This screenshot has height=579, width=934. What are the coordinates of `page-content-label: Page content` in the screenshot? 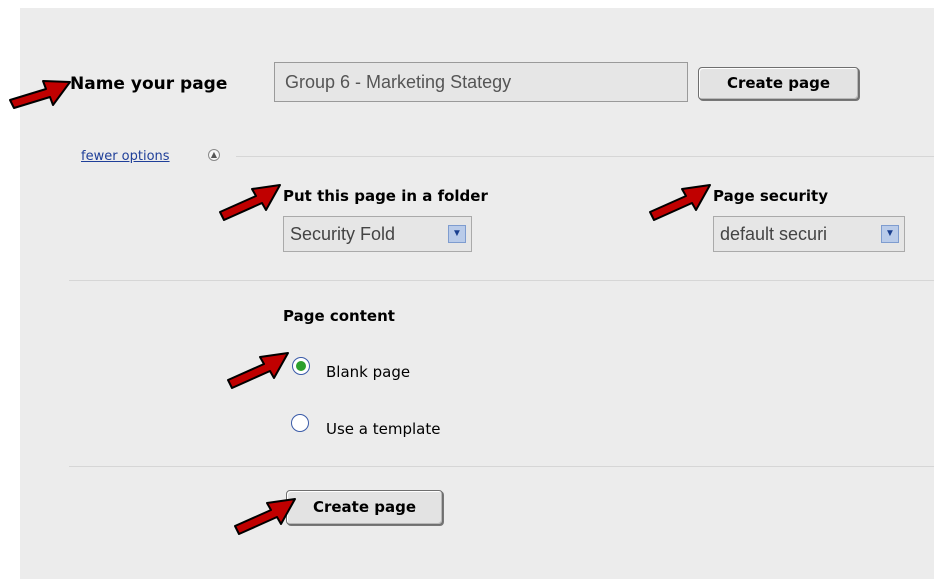 It's located at (339, 316).